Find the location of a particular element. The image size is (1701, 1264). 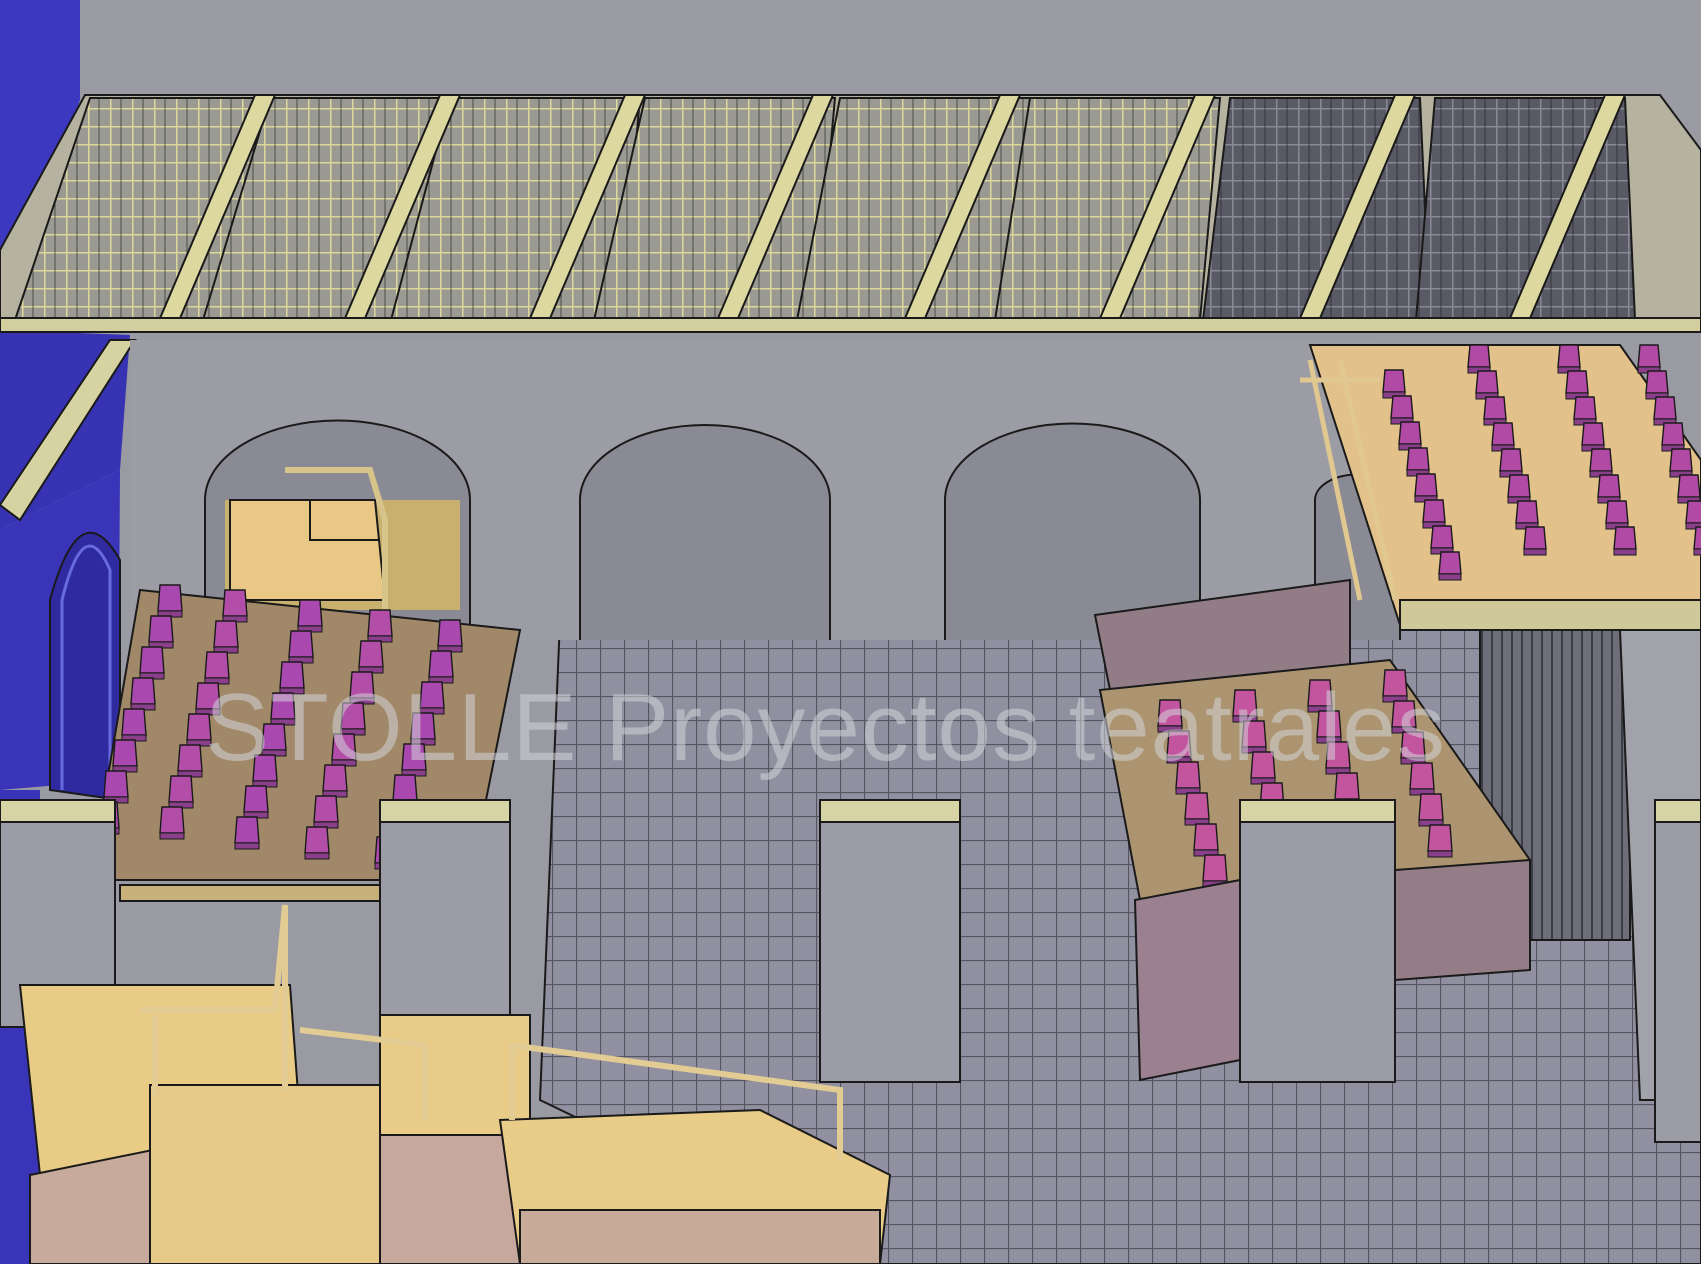

right-seating-back-wall is located at coordinates (1462, 920).